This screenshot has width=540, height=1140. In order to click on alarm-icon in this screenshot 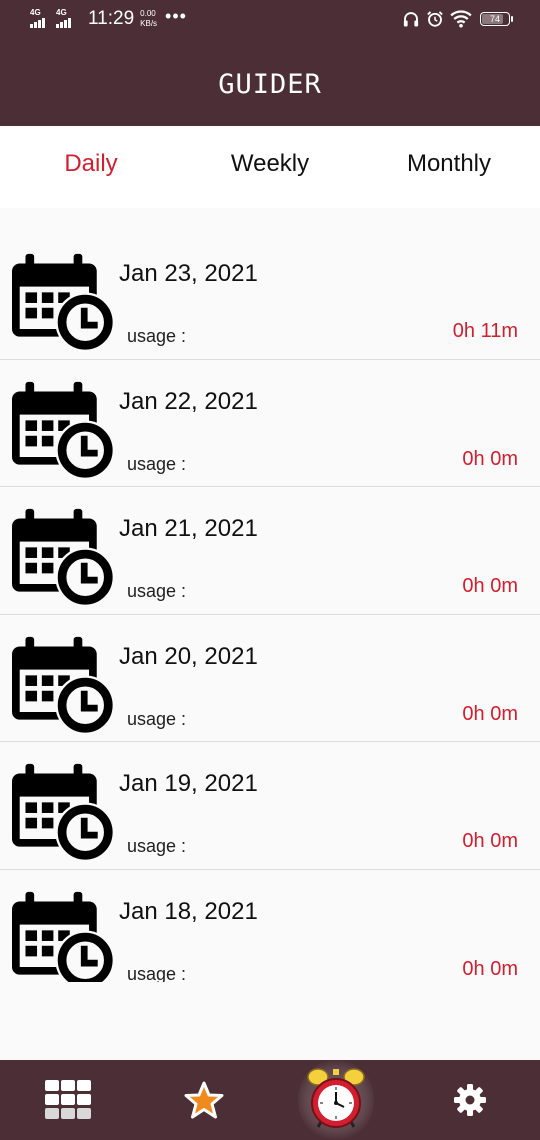, I will do `click(435, 19)`.